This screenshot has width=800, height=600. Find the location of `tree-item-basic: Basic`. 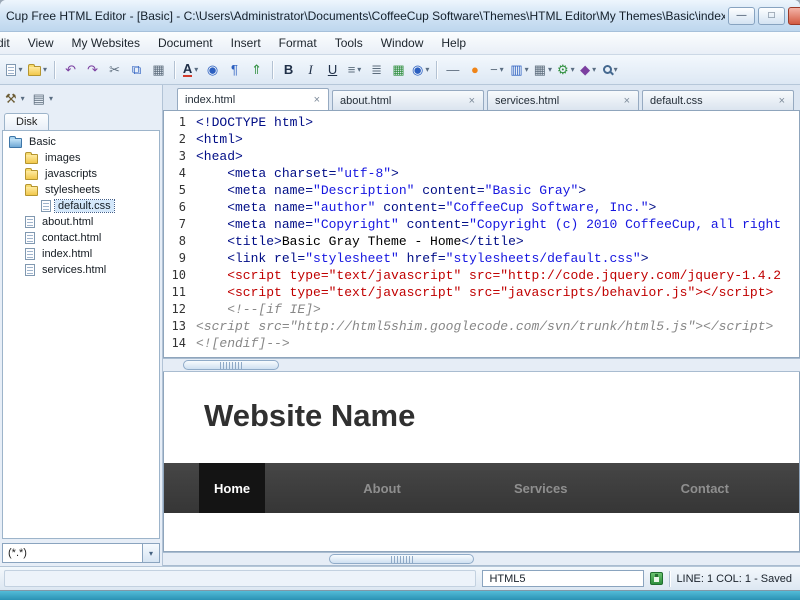

tree-item-basic: Basic is located at coordinates (81, 142).